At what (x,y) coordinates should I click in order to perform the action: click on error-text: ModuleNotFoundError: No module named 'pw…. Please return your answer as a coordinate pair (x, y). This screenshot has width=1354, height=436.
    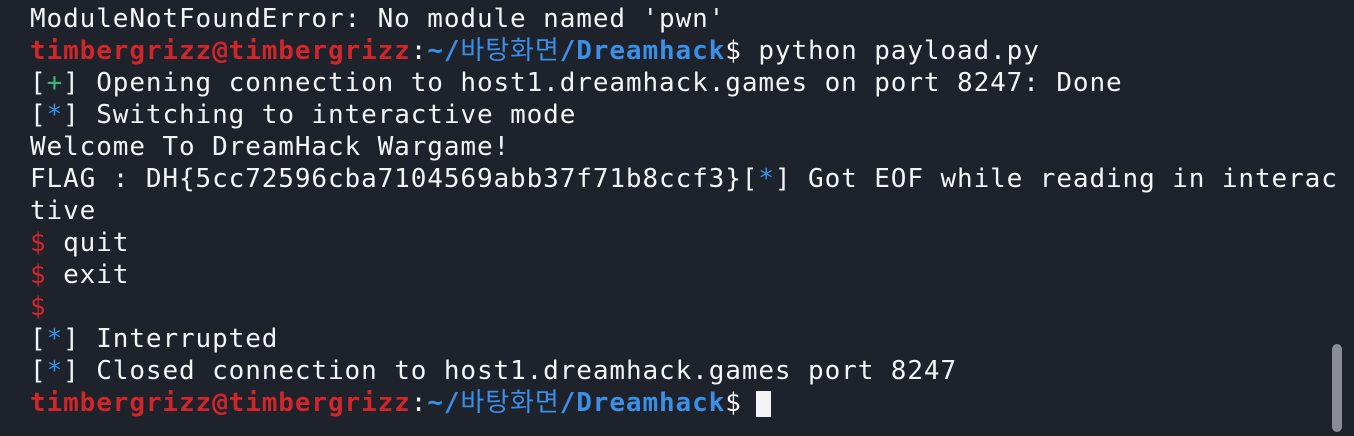
    Looking at the image, I should click on (378, 19).